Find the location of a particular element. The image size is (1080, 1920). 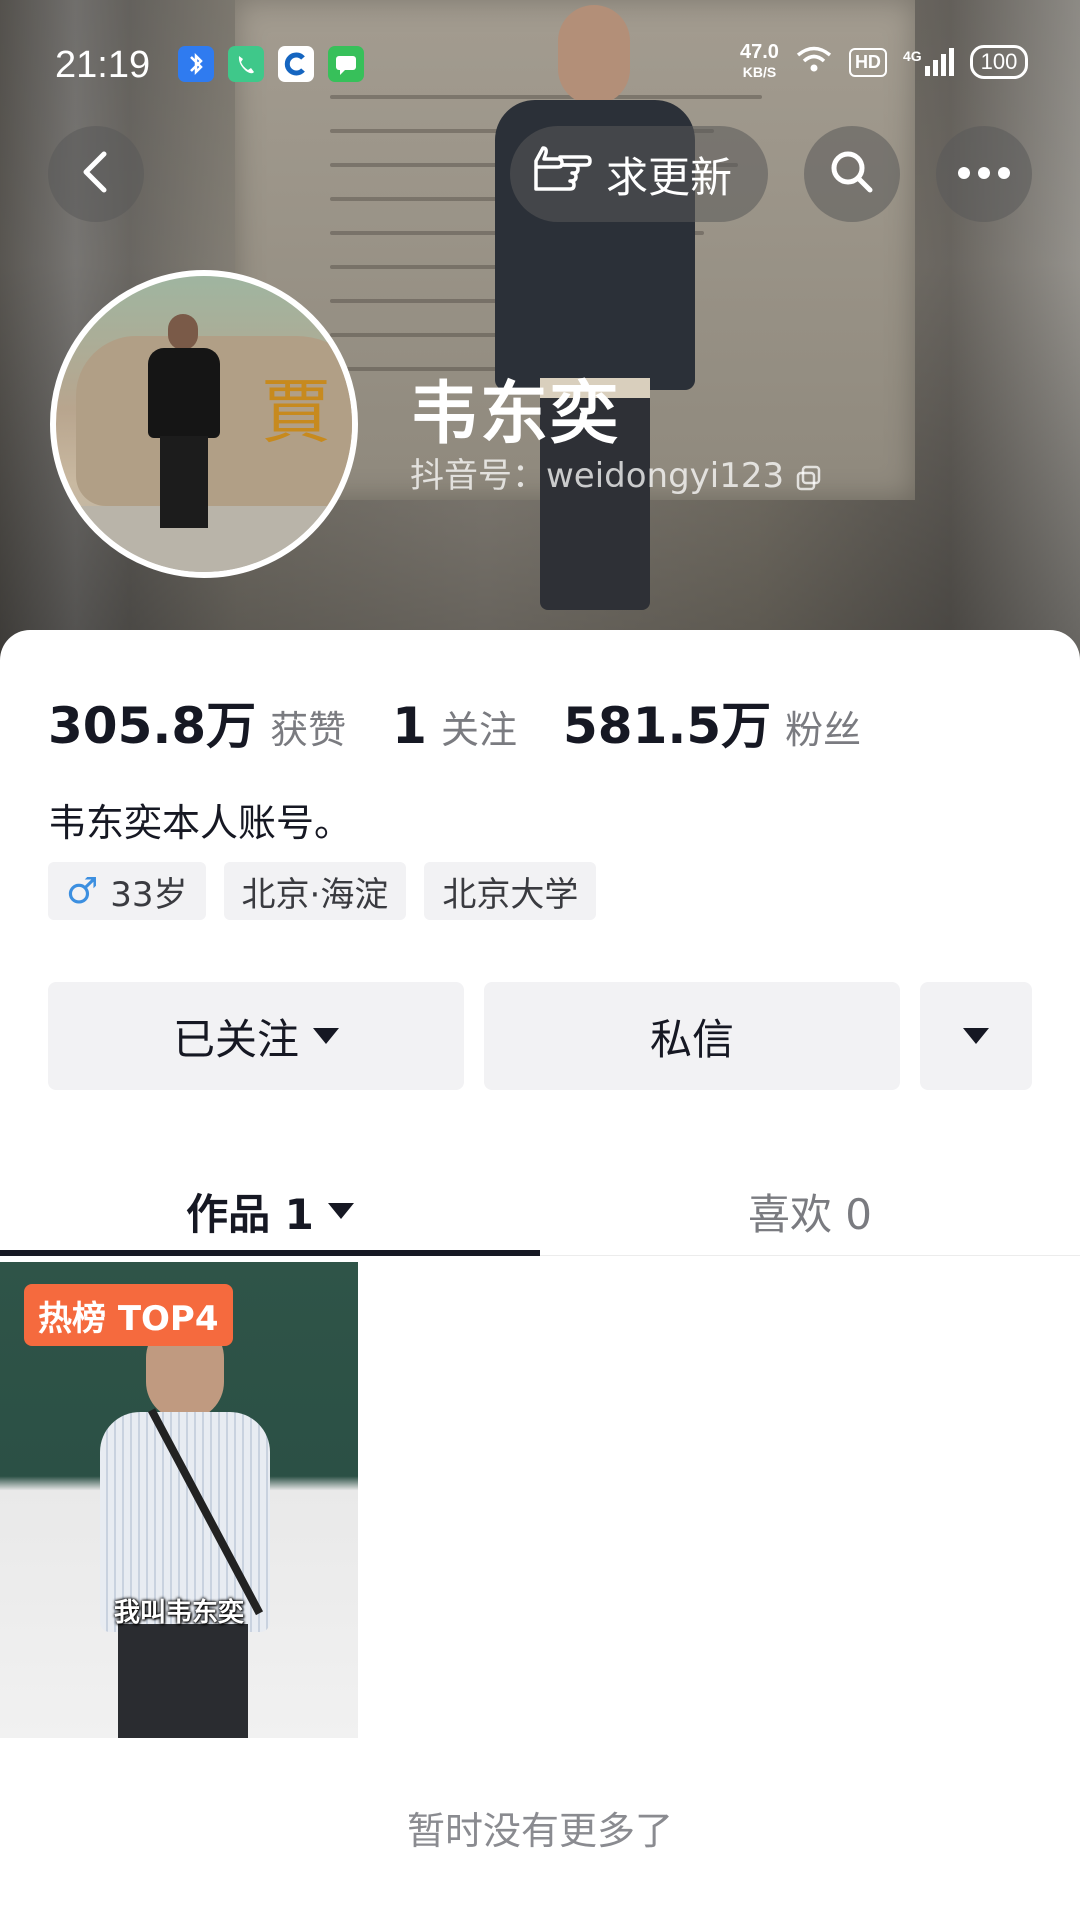

status-time: 21:19 is located at coordinates (103, 65).